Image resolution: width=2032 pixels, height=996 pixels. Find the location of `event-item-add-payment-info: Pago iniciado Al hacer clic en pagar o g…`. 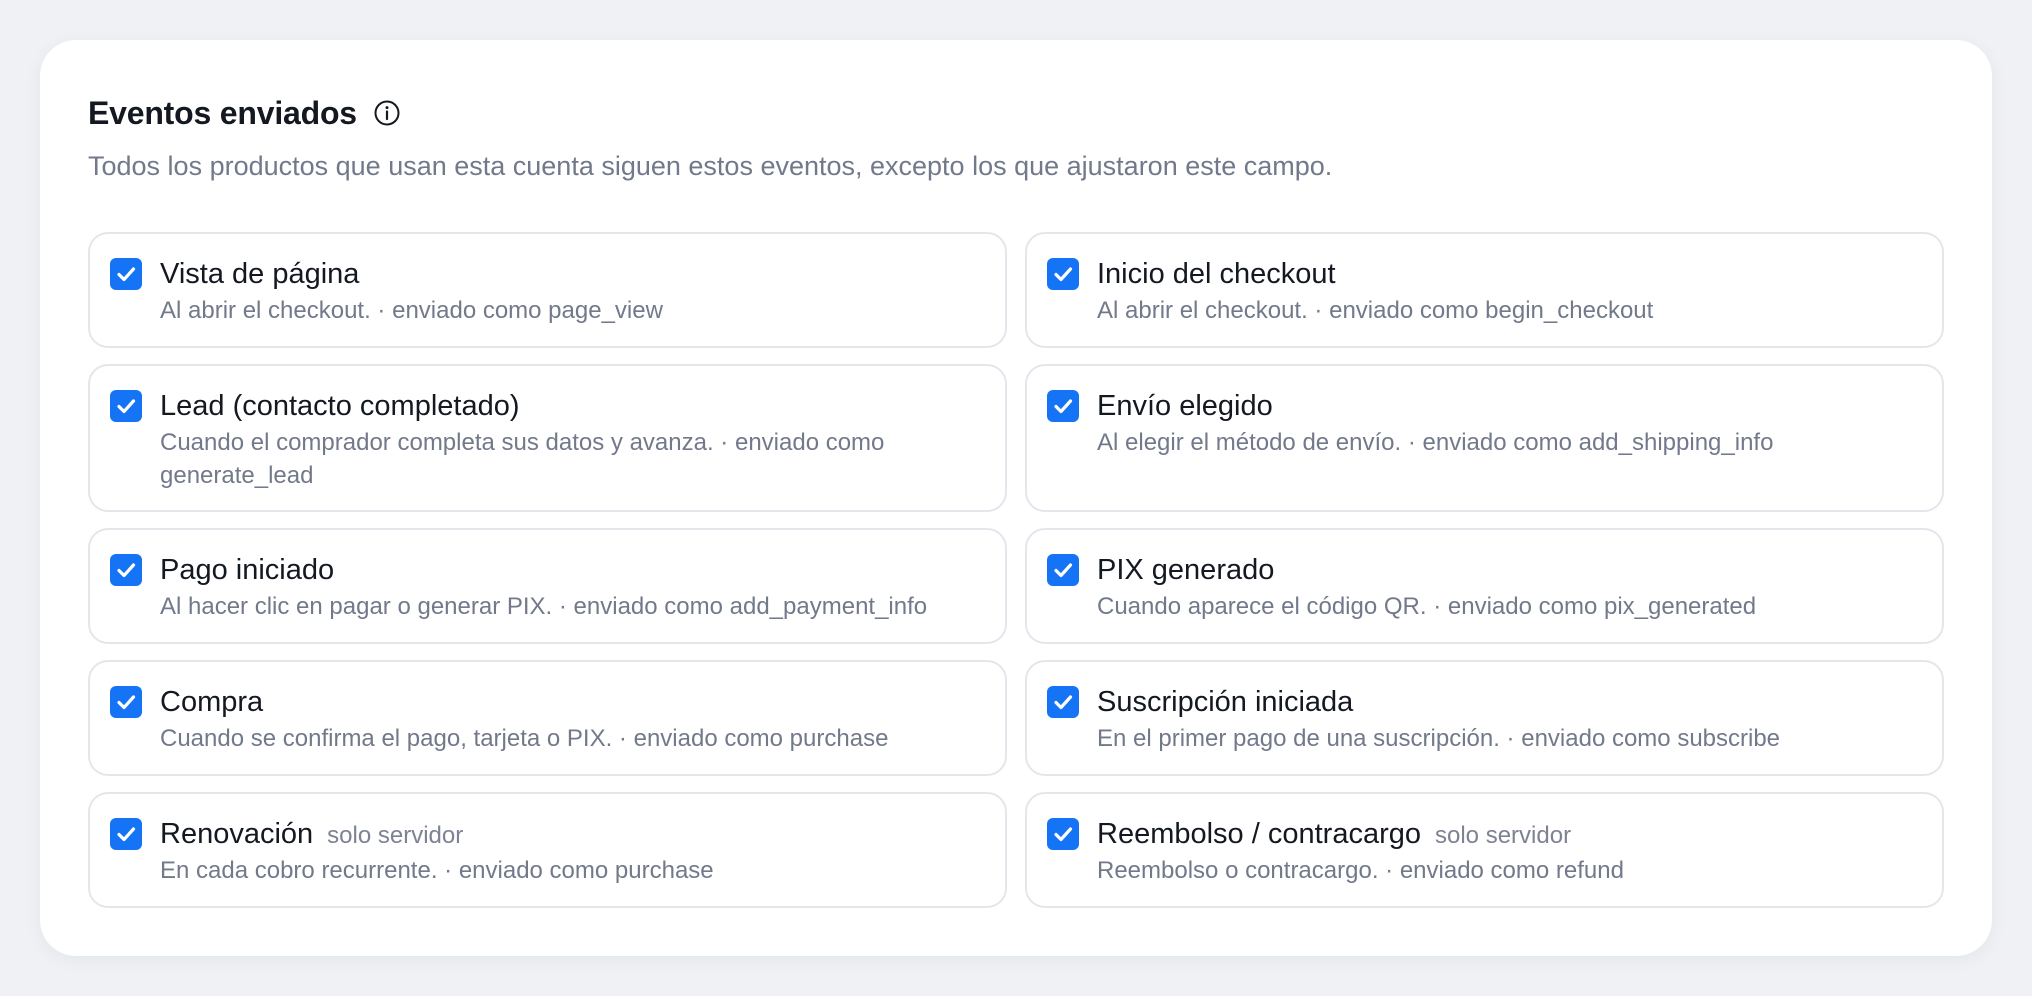

event-item-add-payment-info: Pago iniciado Al hacer clic en pagar o g… is located at coordinates (547, 586).